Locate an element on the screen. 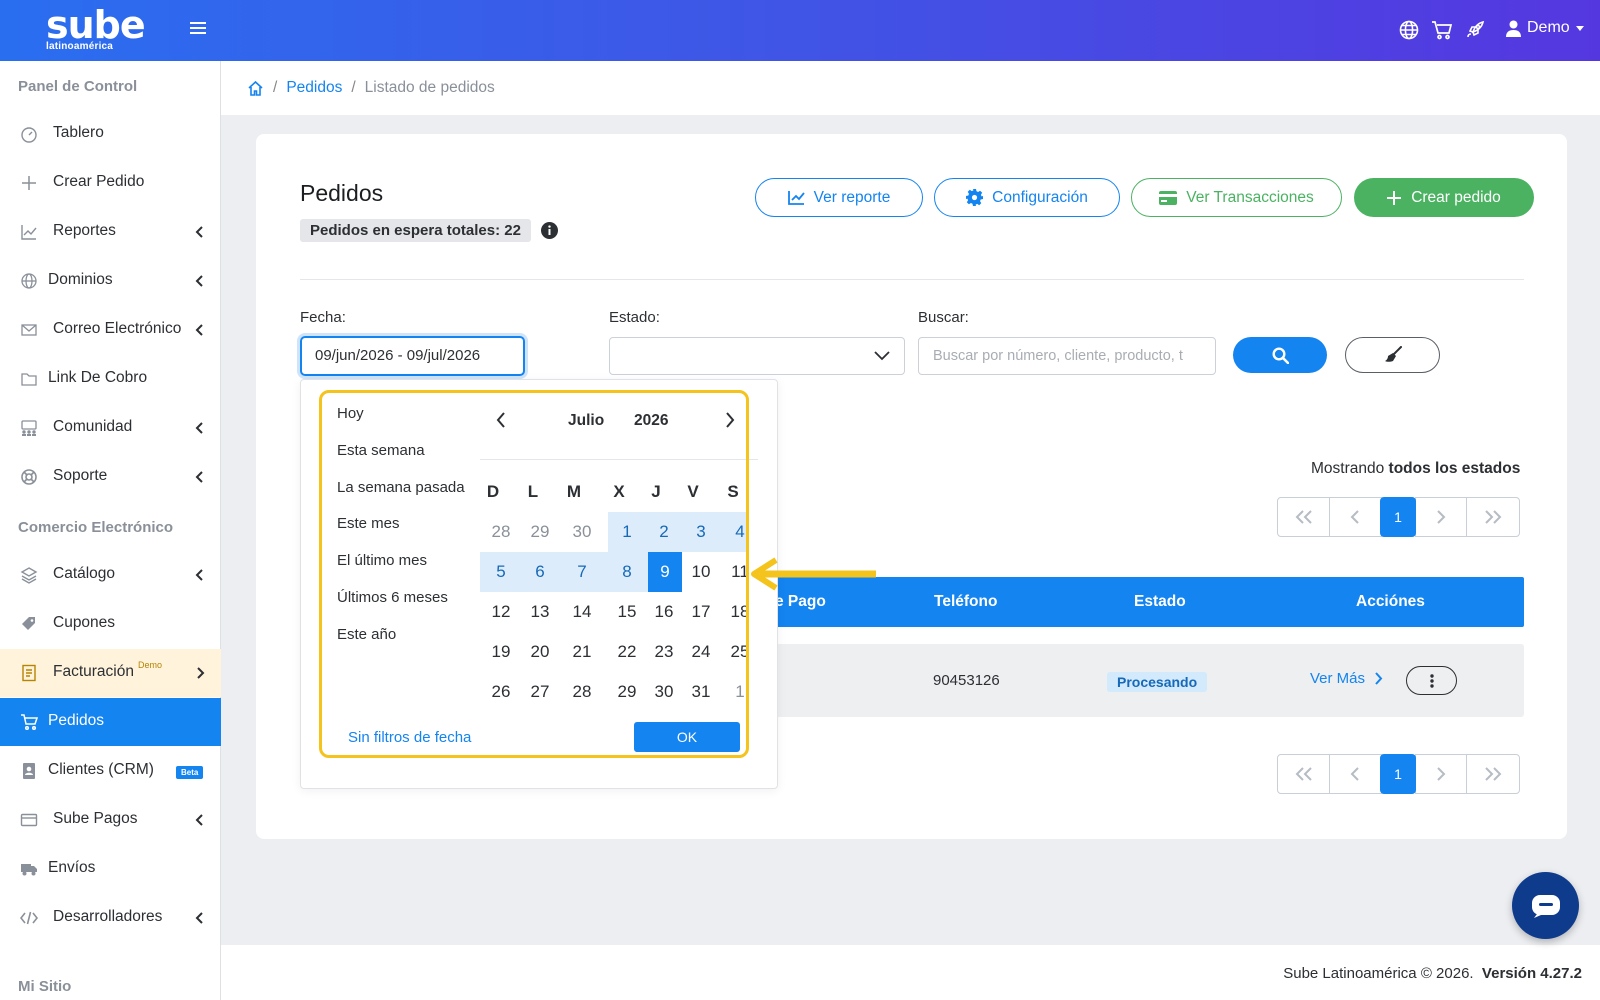 This screenshot has width=1600, height=1000. calendar-day-selected: 9 is located at coordinates (664, 572).